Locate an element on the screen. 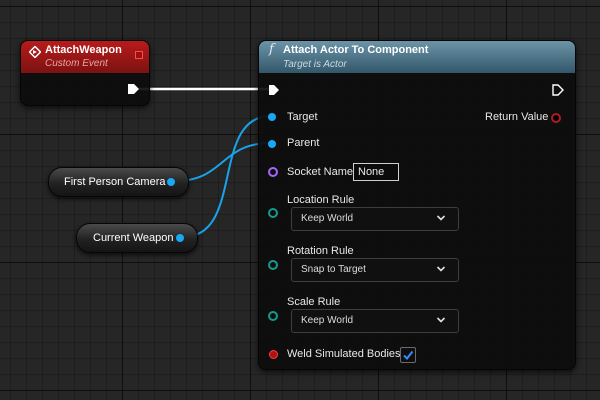 This screenshot has width=600, height=400. target-pin is located at coordinates (272, 117).